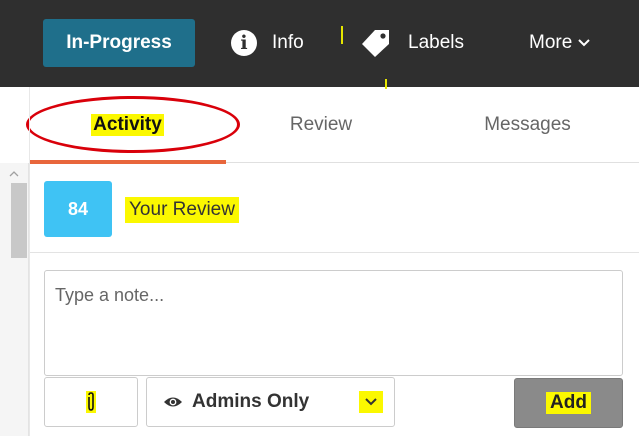 The width and height of the screenshot is (639, 436). What do you see at coordinates (551, 42) in the screenshot?
I see `nav-more-label: More` at bounding box center [551, 42].